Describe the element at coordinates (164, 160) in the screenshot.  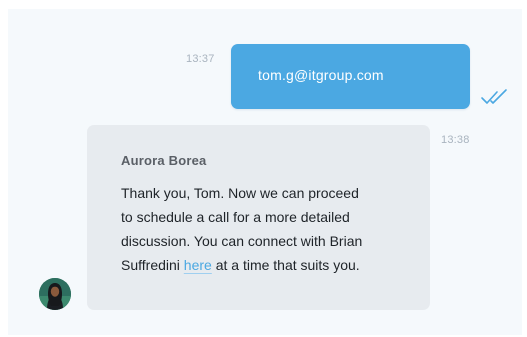
I see `sender-name: Aurora Borea` at that location.